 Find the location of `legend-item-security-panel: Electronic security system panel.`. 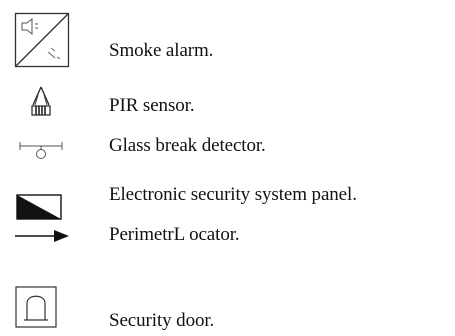

legend-item-security-panel: Electronic security system panel. is located at coordinates (227, 200).